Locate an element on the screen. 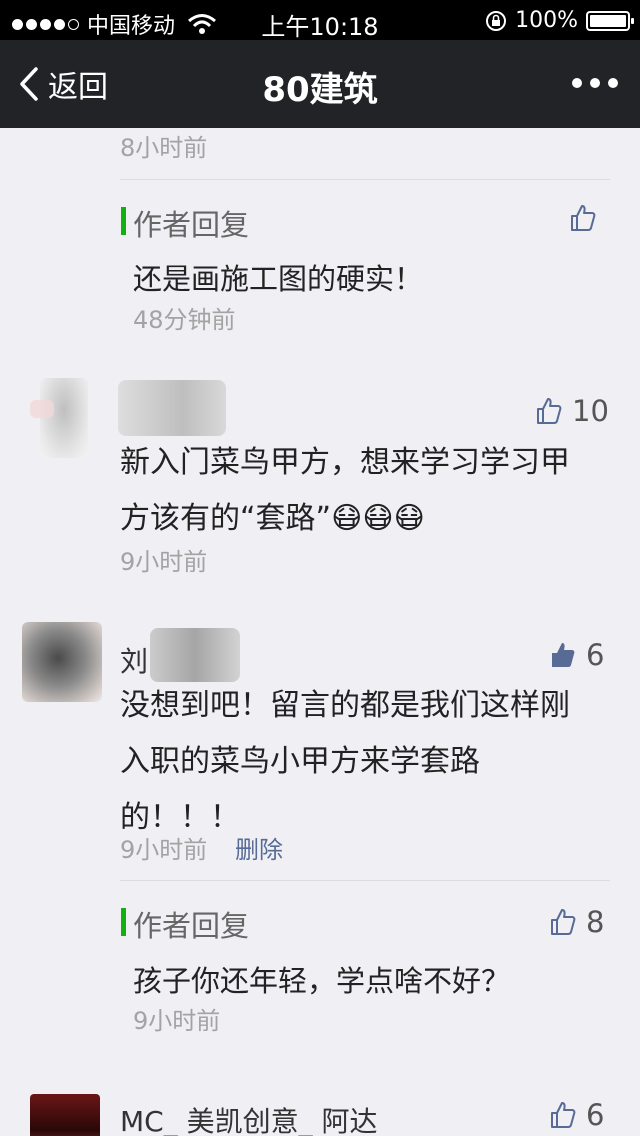 Image resolution: width=640 pixels, height=1136 pixels. comment-text: 没想到吧！留言的都是我们这样刚 入职的菜鸟小甲方来学套路 的！！！ is located at coordinates (365, 762).